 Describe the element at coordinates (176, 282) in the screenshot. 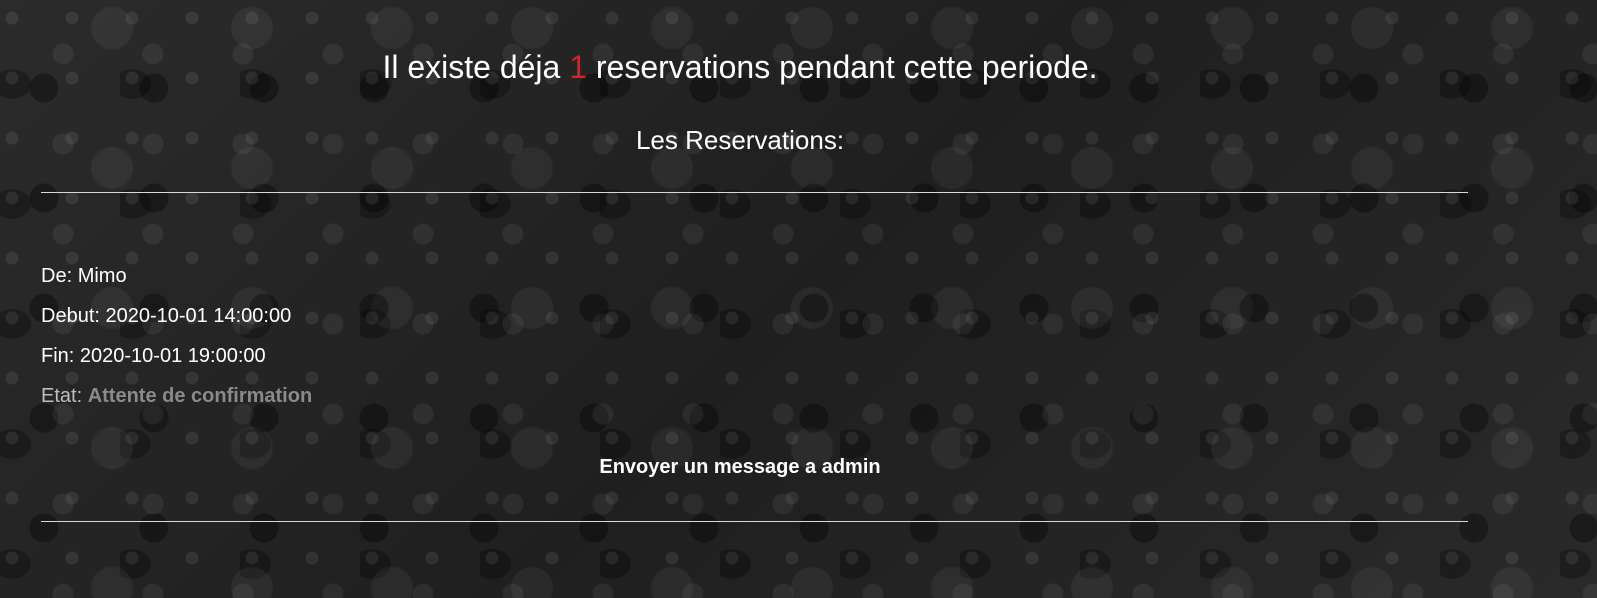

I see `reservation-from-row: De: Mimo` at that location.